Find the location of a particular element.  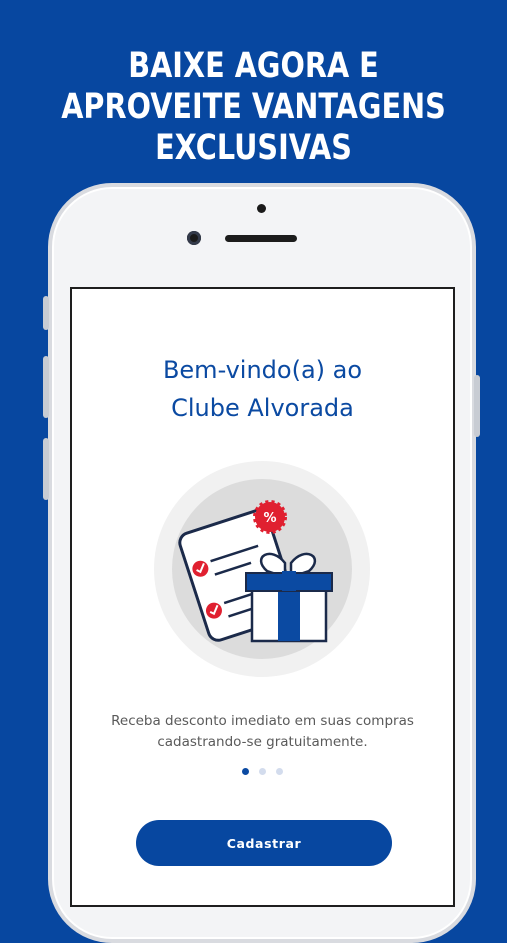

description-line: Receba desconto imediato em suas compras is located at coordinates (262, 721).